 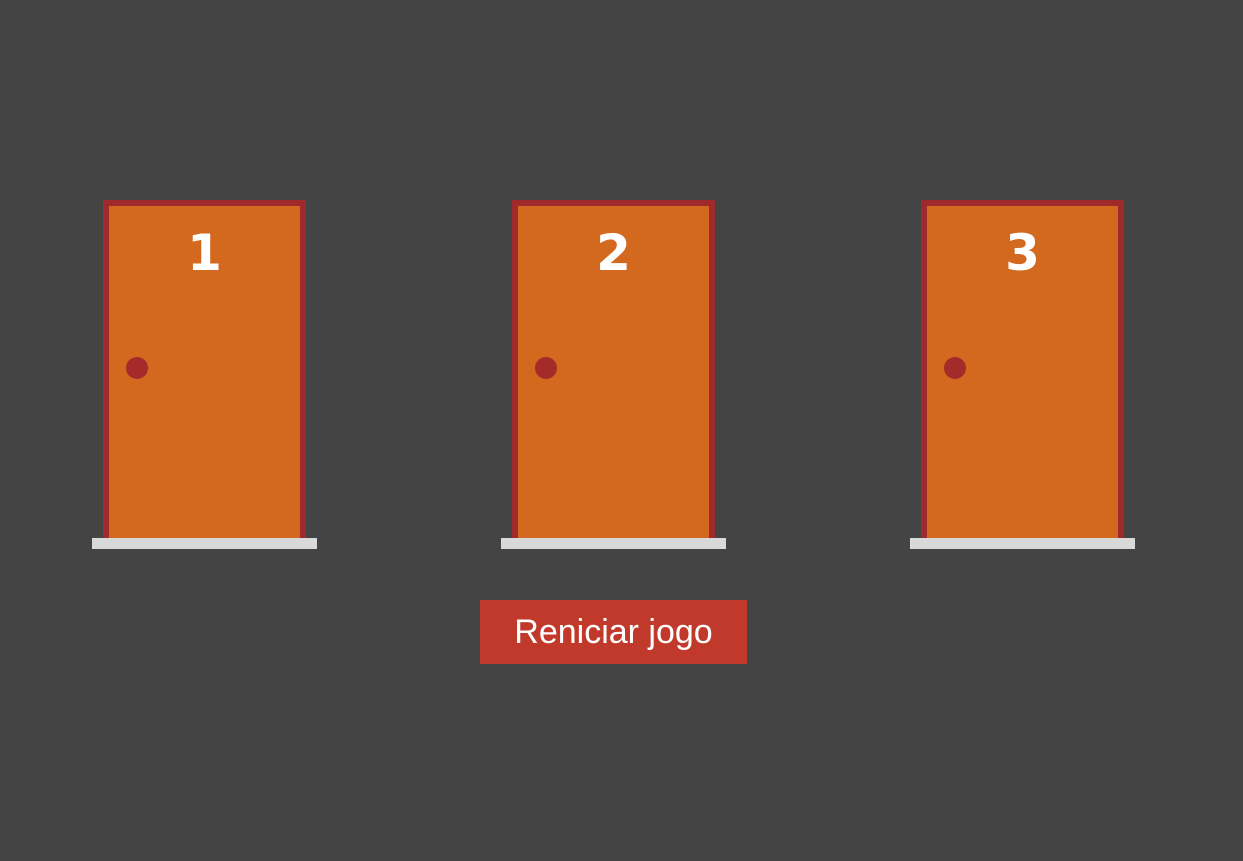 I want to click on door-2-container: 2, so click(x=613, y=374).